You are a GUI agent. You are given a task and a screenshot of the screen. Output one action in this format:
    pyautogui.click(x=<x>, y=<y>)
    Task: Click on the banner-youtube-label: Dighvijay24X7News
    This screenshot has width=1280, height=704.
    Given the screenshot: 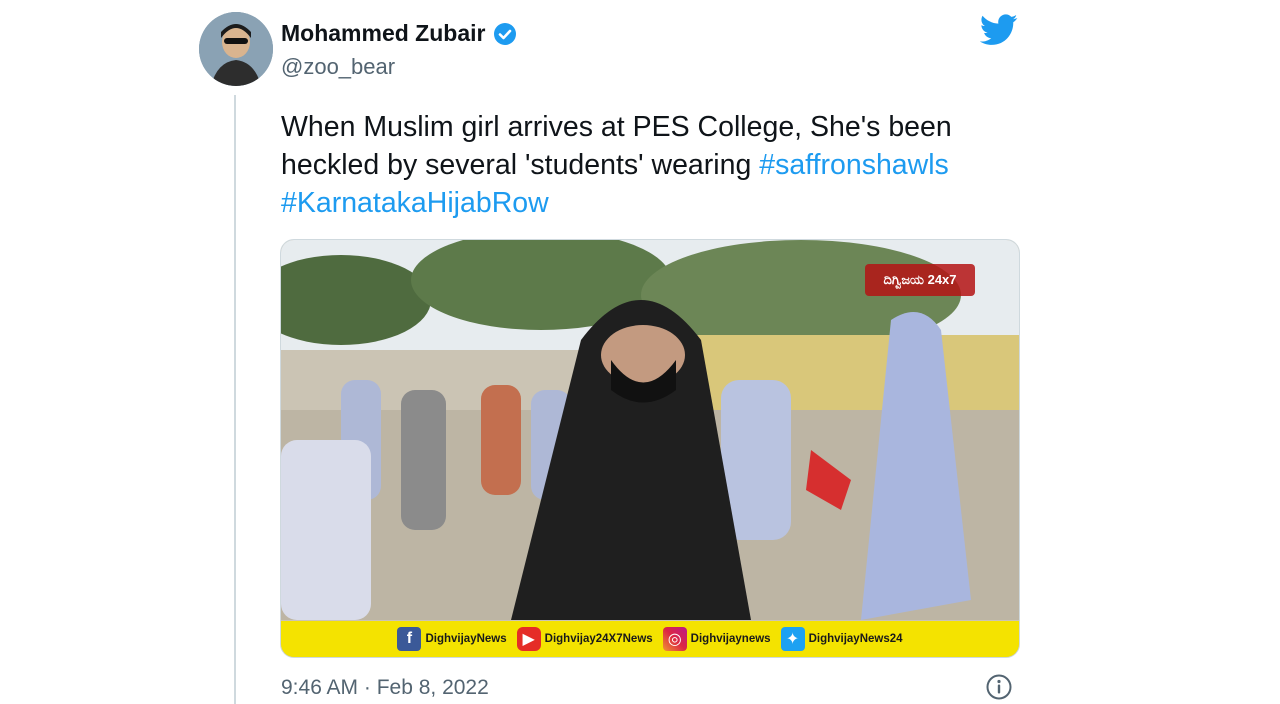 What is the action you would take?
    pyautogui.click(x=598, y=639)
    